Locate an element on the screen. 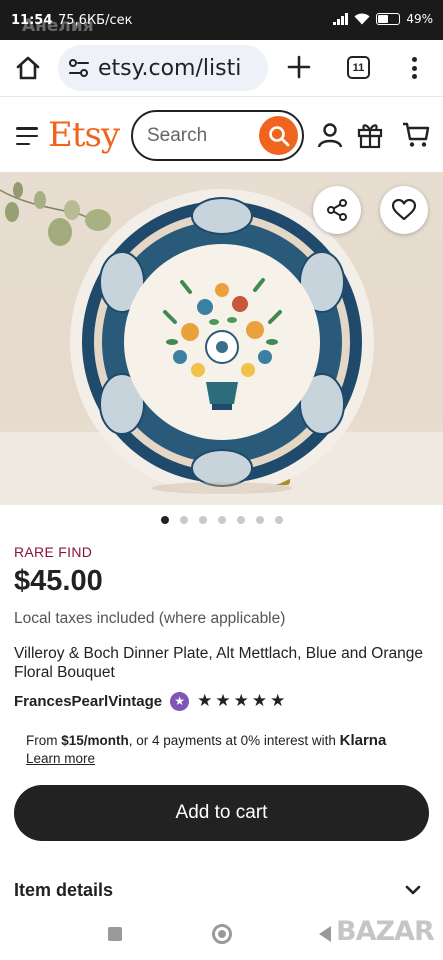  battery-percent: 49% is located at coordinates (419, 19).